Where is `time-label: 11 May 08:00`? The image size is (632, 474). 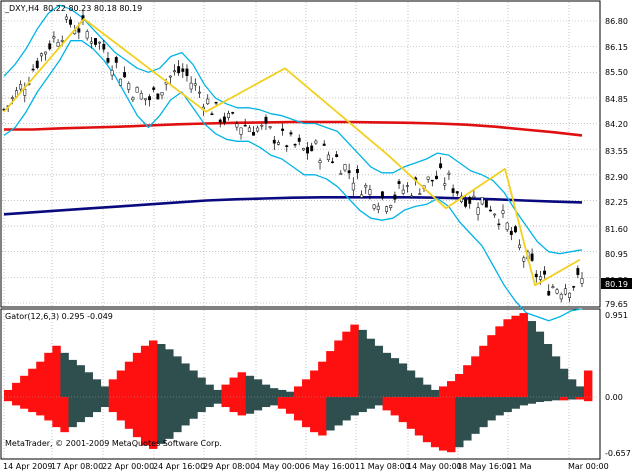
time-label: 11 May 08:00 is located at coordinates (382, 466).